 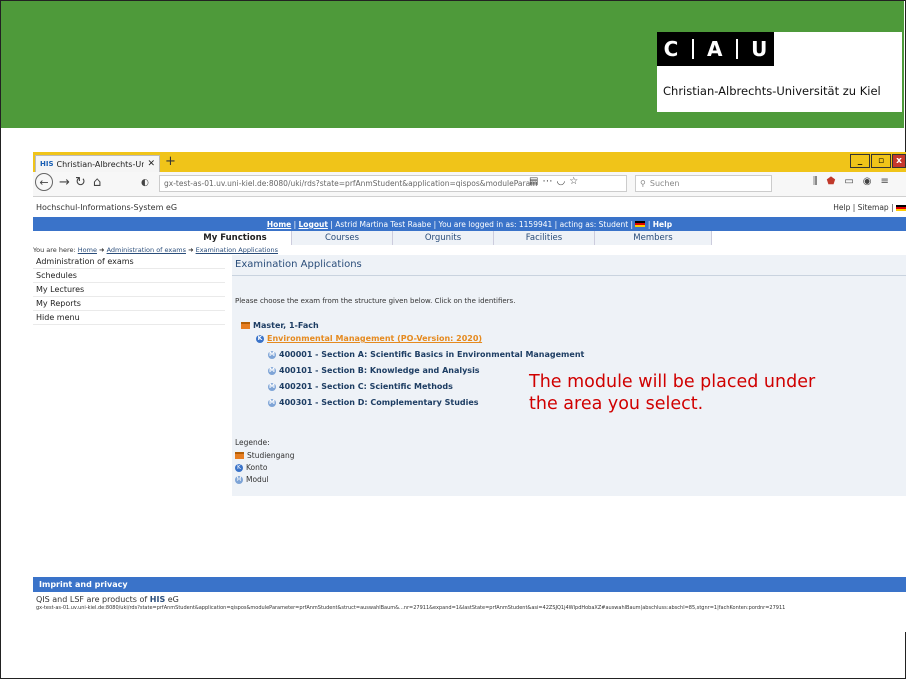 I want to click on cau-letters: C A U, so click(x=715, y=49).